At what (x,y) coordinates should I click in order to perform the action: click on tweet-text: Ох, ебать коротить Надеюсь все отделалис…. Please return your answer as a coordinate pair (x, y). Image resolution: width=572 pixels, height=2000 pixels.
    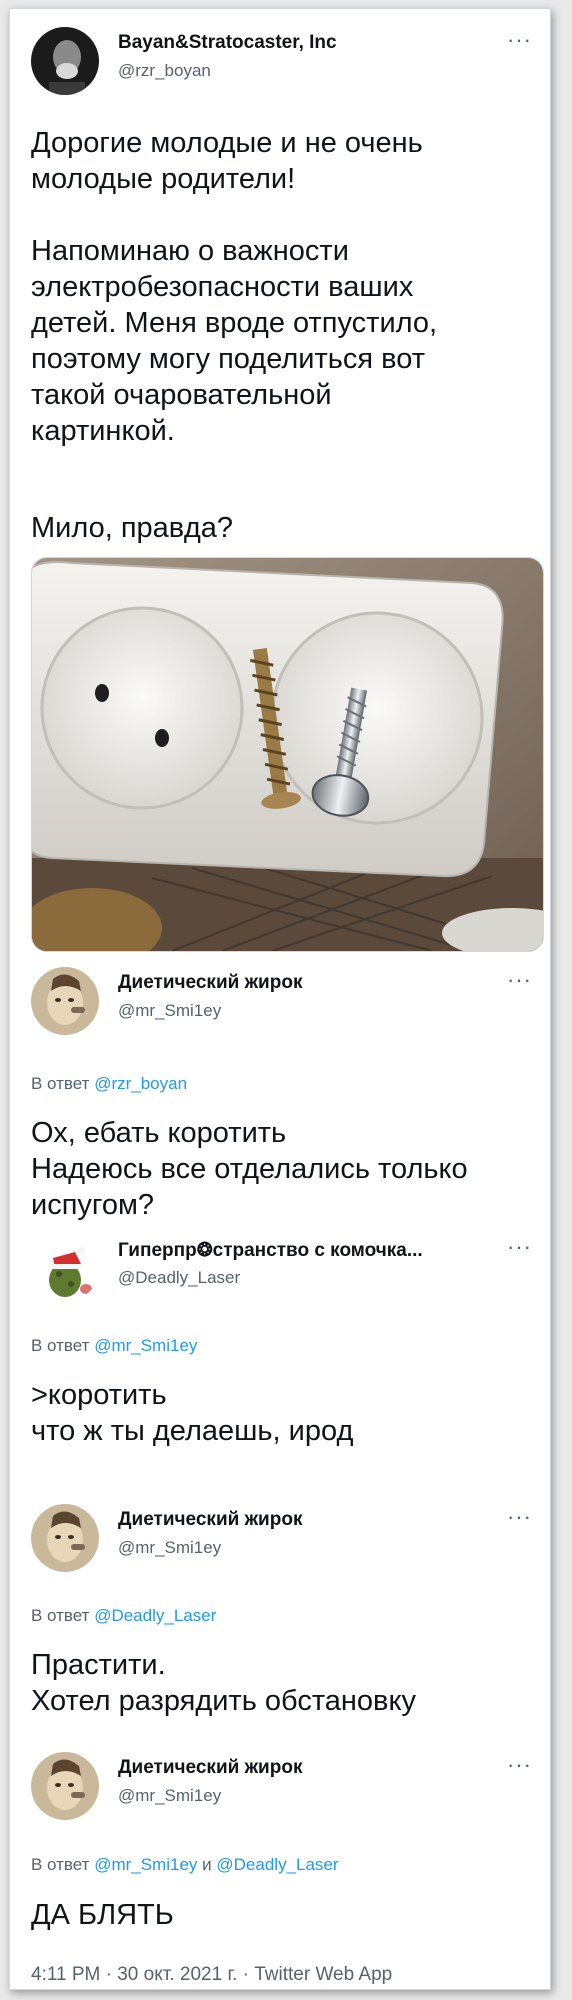
    Looking at the image, I should click on (249, 1169).